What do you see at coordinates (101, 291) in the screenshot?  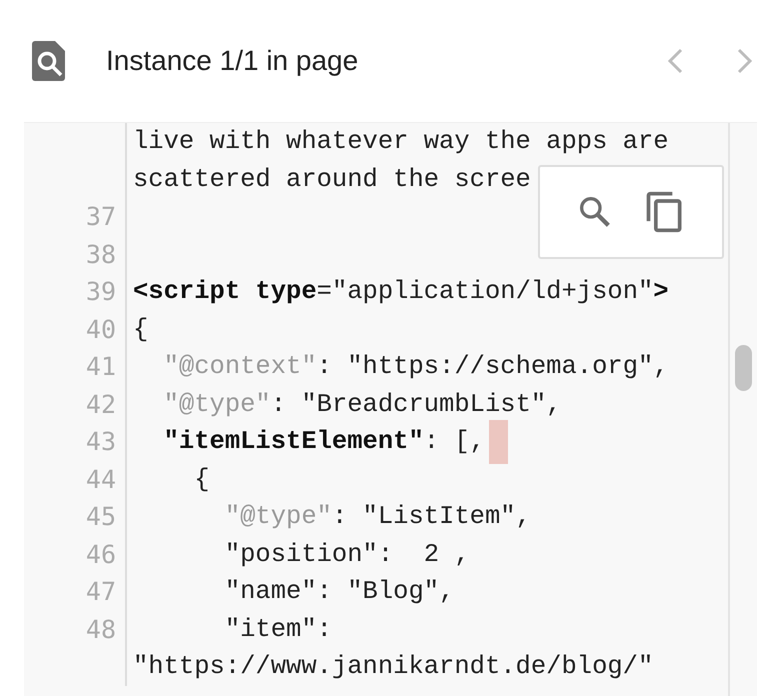 I see `line-number: 39` at bounding box center [101, 291].